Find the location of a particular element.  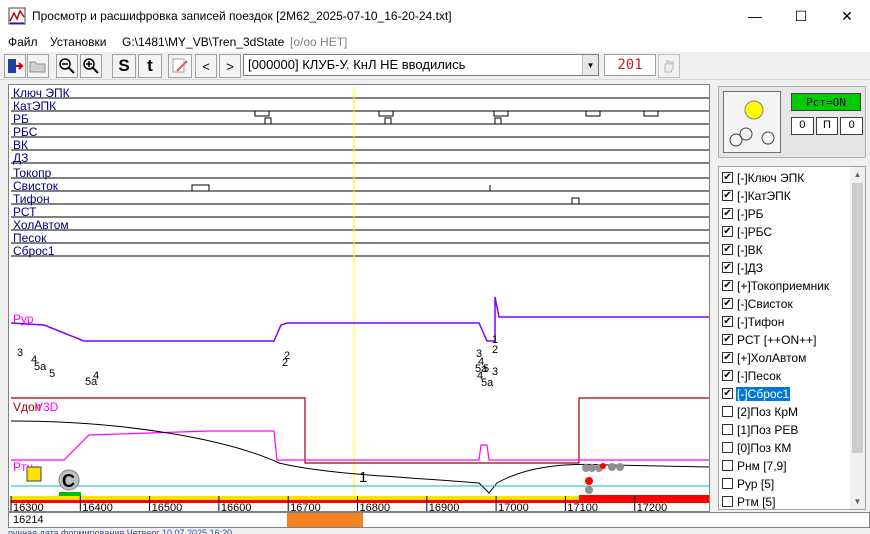

channel-label: [-]Песок is located at coordinates (759, 376).